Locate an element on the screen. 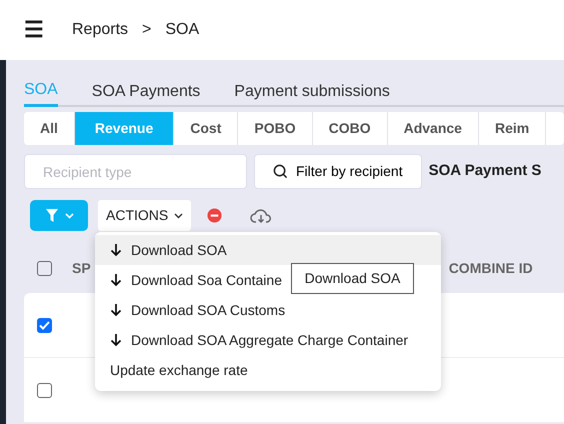 This screenshot has height=424, width=564. recipient-type-field: Recipient type is located at coordinates (135, 171).